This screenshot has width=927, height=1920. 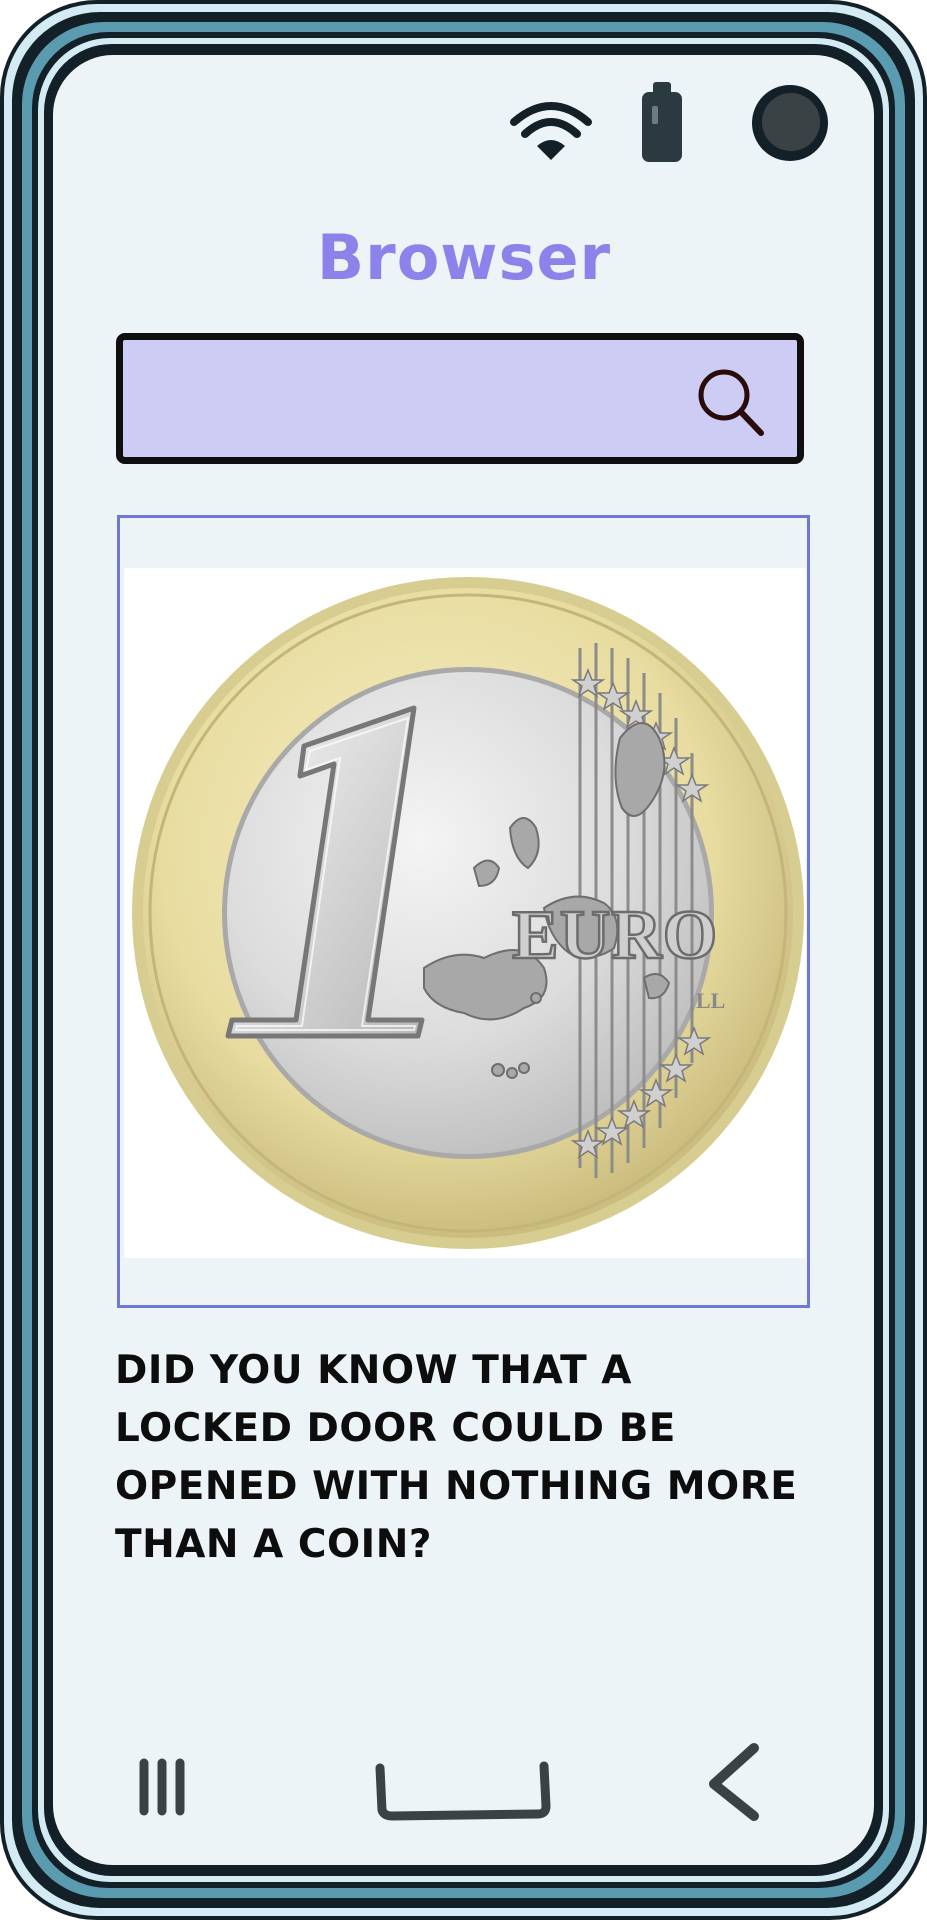 I want to click on search-bar, so click(x=460, y=398).